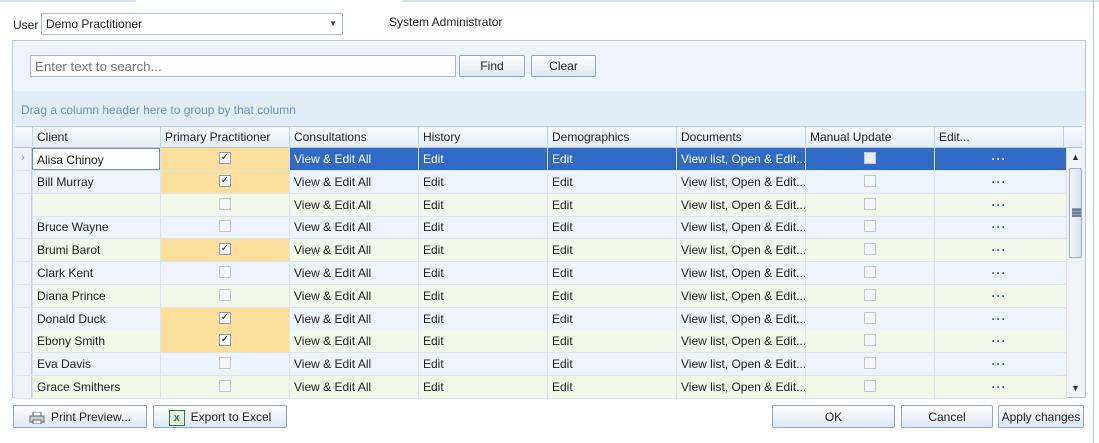  I want to click on column-header-consultations: Consultations, so click(353, 137).